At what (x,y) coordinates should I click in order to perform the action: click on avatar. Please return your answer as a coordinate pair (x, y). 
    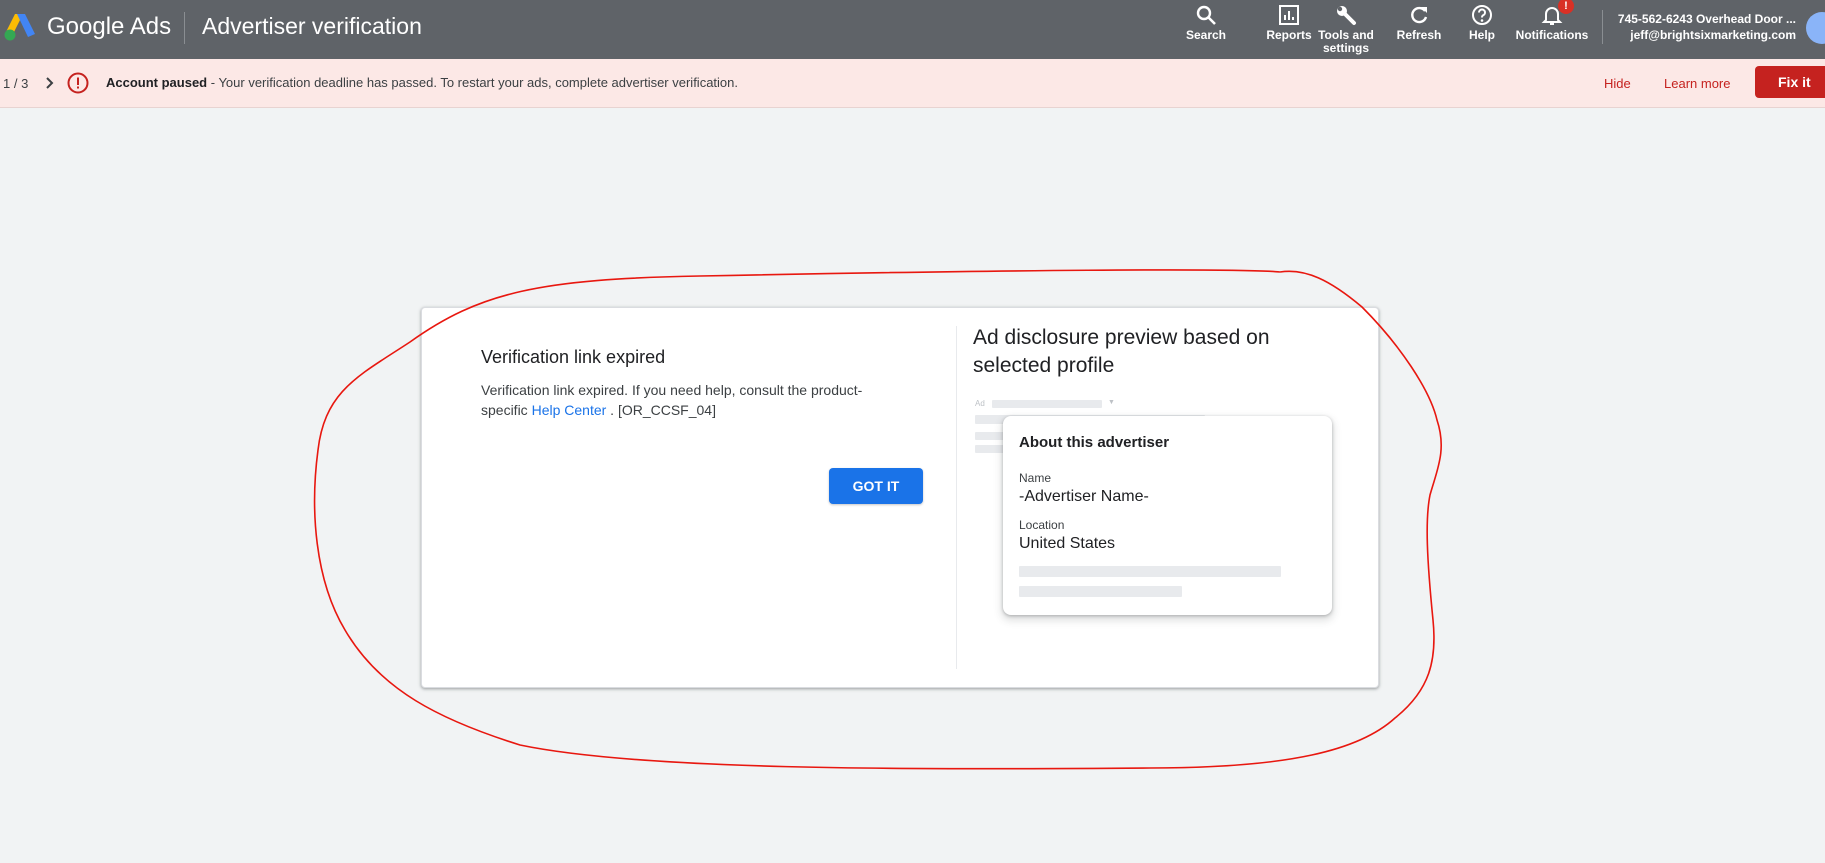
    Looking at the image, I should click on (1815, 28).